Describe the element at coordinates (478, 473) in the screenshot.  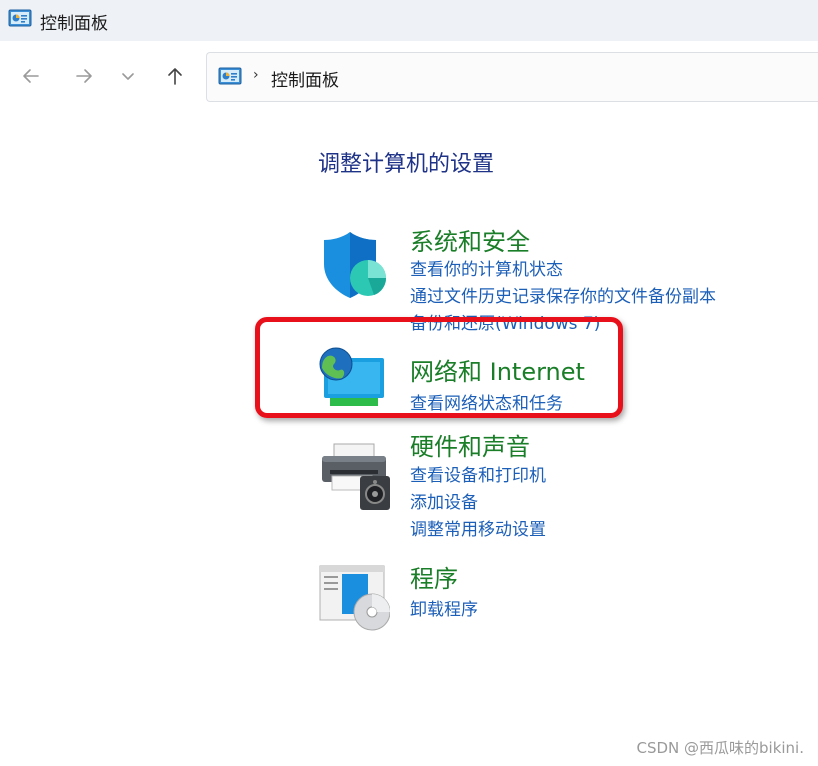
I see `link-devices-printers: 查看设备和打印机` at that location.